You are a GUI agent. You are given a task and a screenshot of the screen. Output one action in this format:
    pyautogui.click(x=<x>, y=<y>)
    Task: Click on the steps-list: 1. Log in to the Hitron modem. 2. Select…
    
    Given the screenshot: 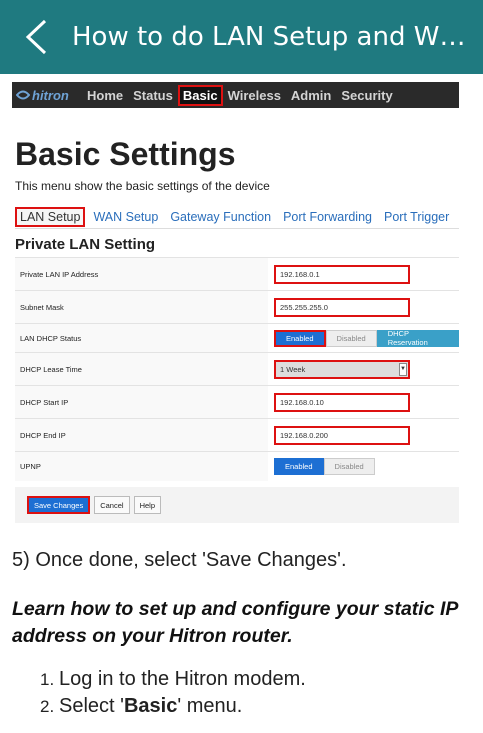 What is the action you would take?
    pyautogui.click(x=173, y=695)
    